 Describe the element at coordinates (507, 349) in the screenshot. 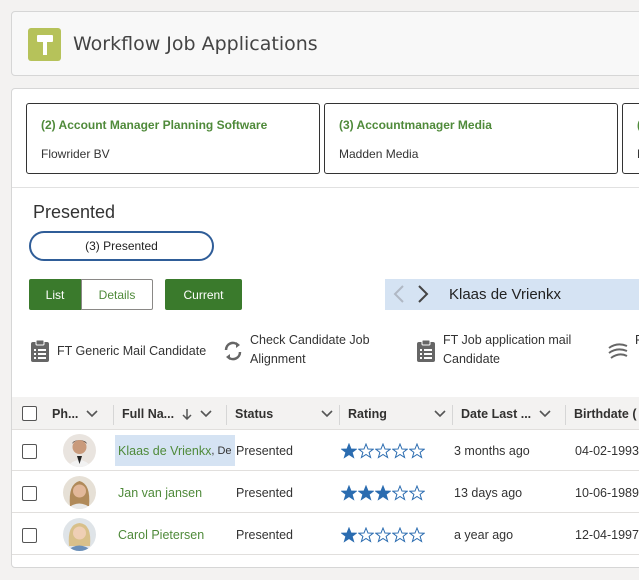

I see `action-label: FT Job application mail Candidate` at that location.